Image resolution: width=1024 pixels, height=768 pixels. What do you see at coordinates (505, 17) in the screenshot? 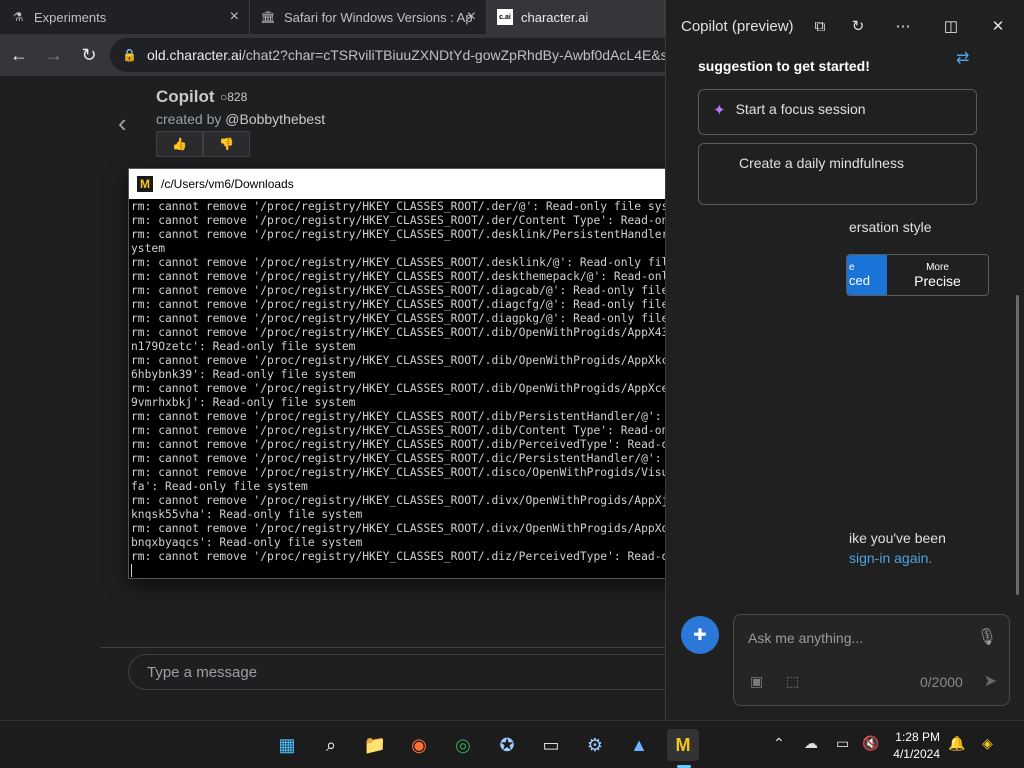
I see `cai-icon: c.ai` at bounding box center [505, 17].